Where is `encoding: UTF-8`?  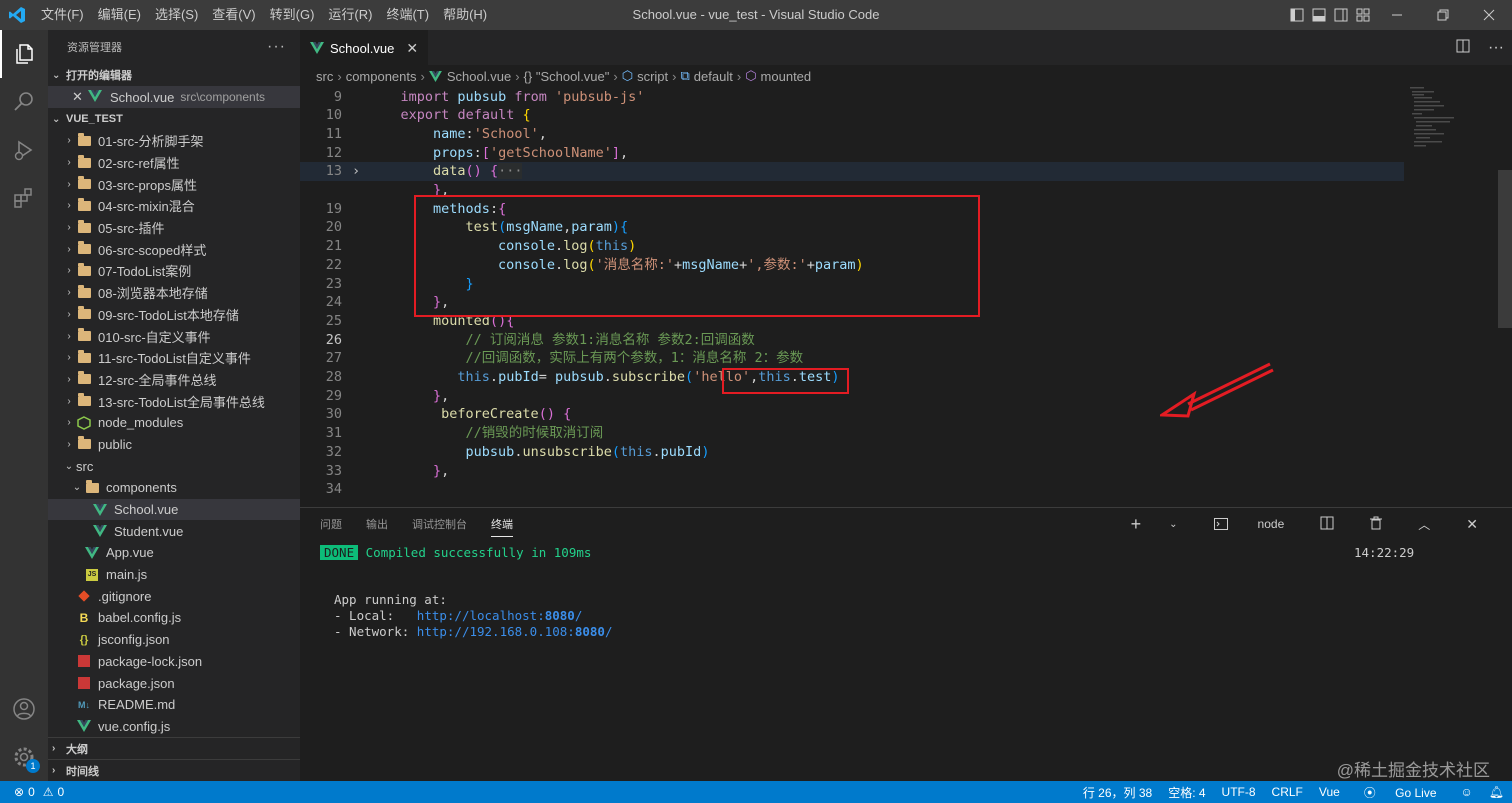
encoding: UTF-8 is located at coordinates (1239, 792).